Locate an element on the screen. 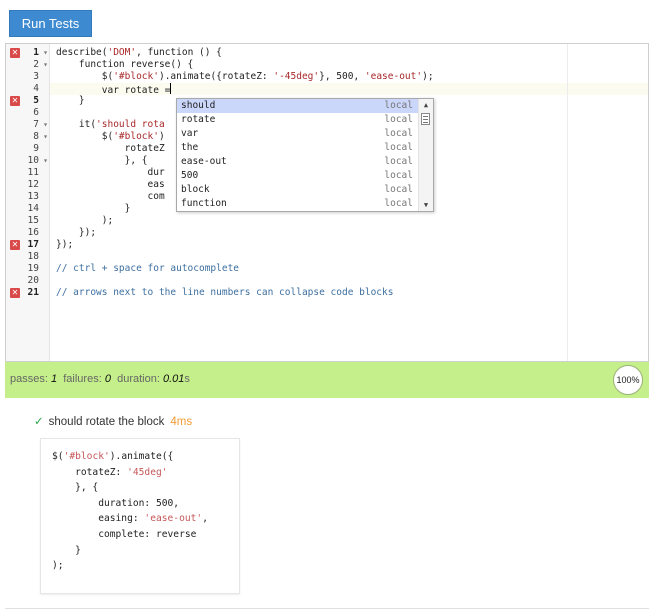 Image resolution: width=655 pixels, height=615 pixels. code-line-5: } is located at coordinates (70, 101).